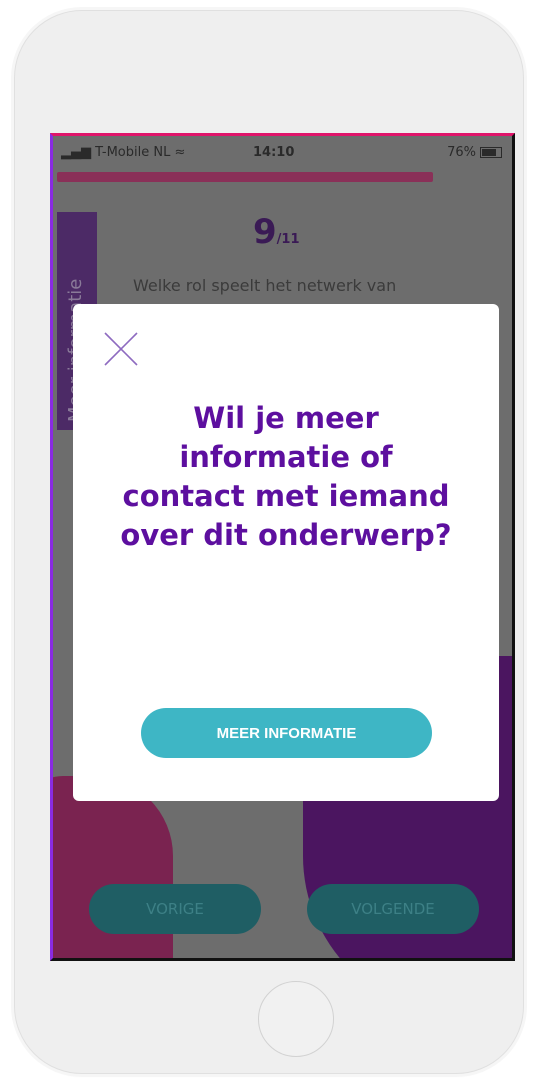 The height and width of the screenshot is (1081, 536). I want to click on step-current: 9, so click(265, 232).